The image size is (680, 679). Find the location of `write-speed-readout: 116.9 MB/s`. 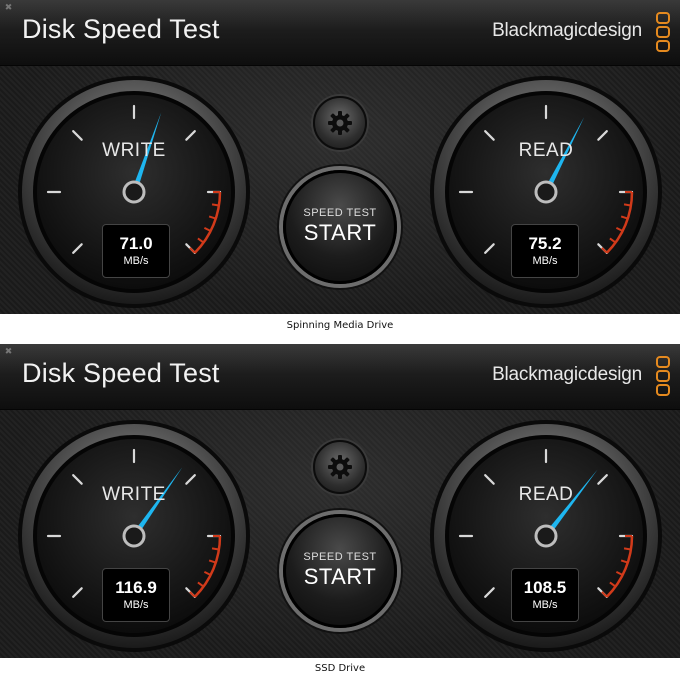

write-speed-readout: 116.9 MB/s is located at coordinates (136, 595).